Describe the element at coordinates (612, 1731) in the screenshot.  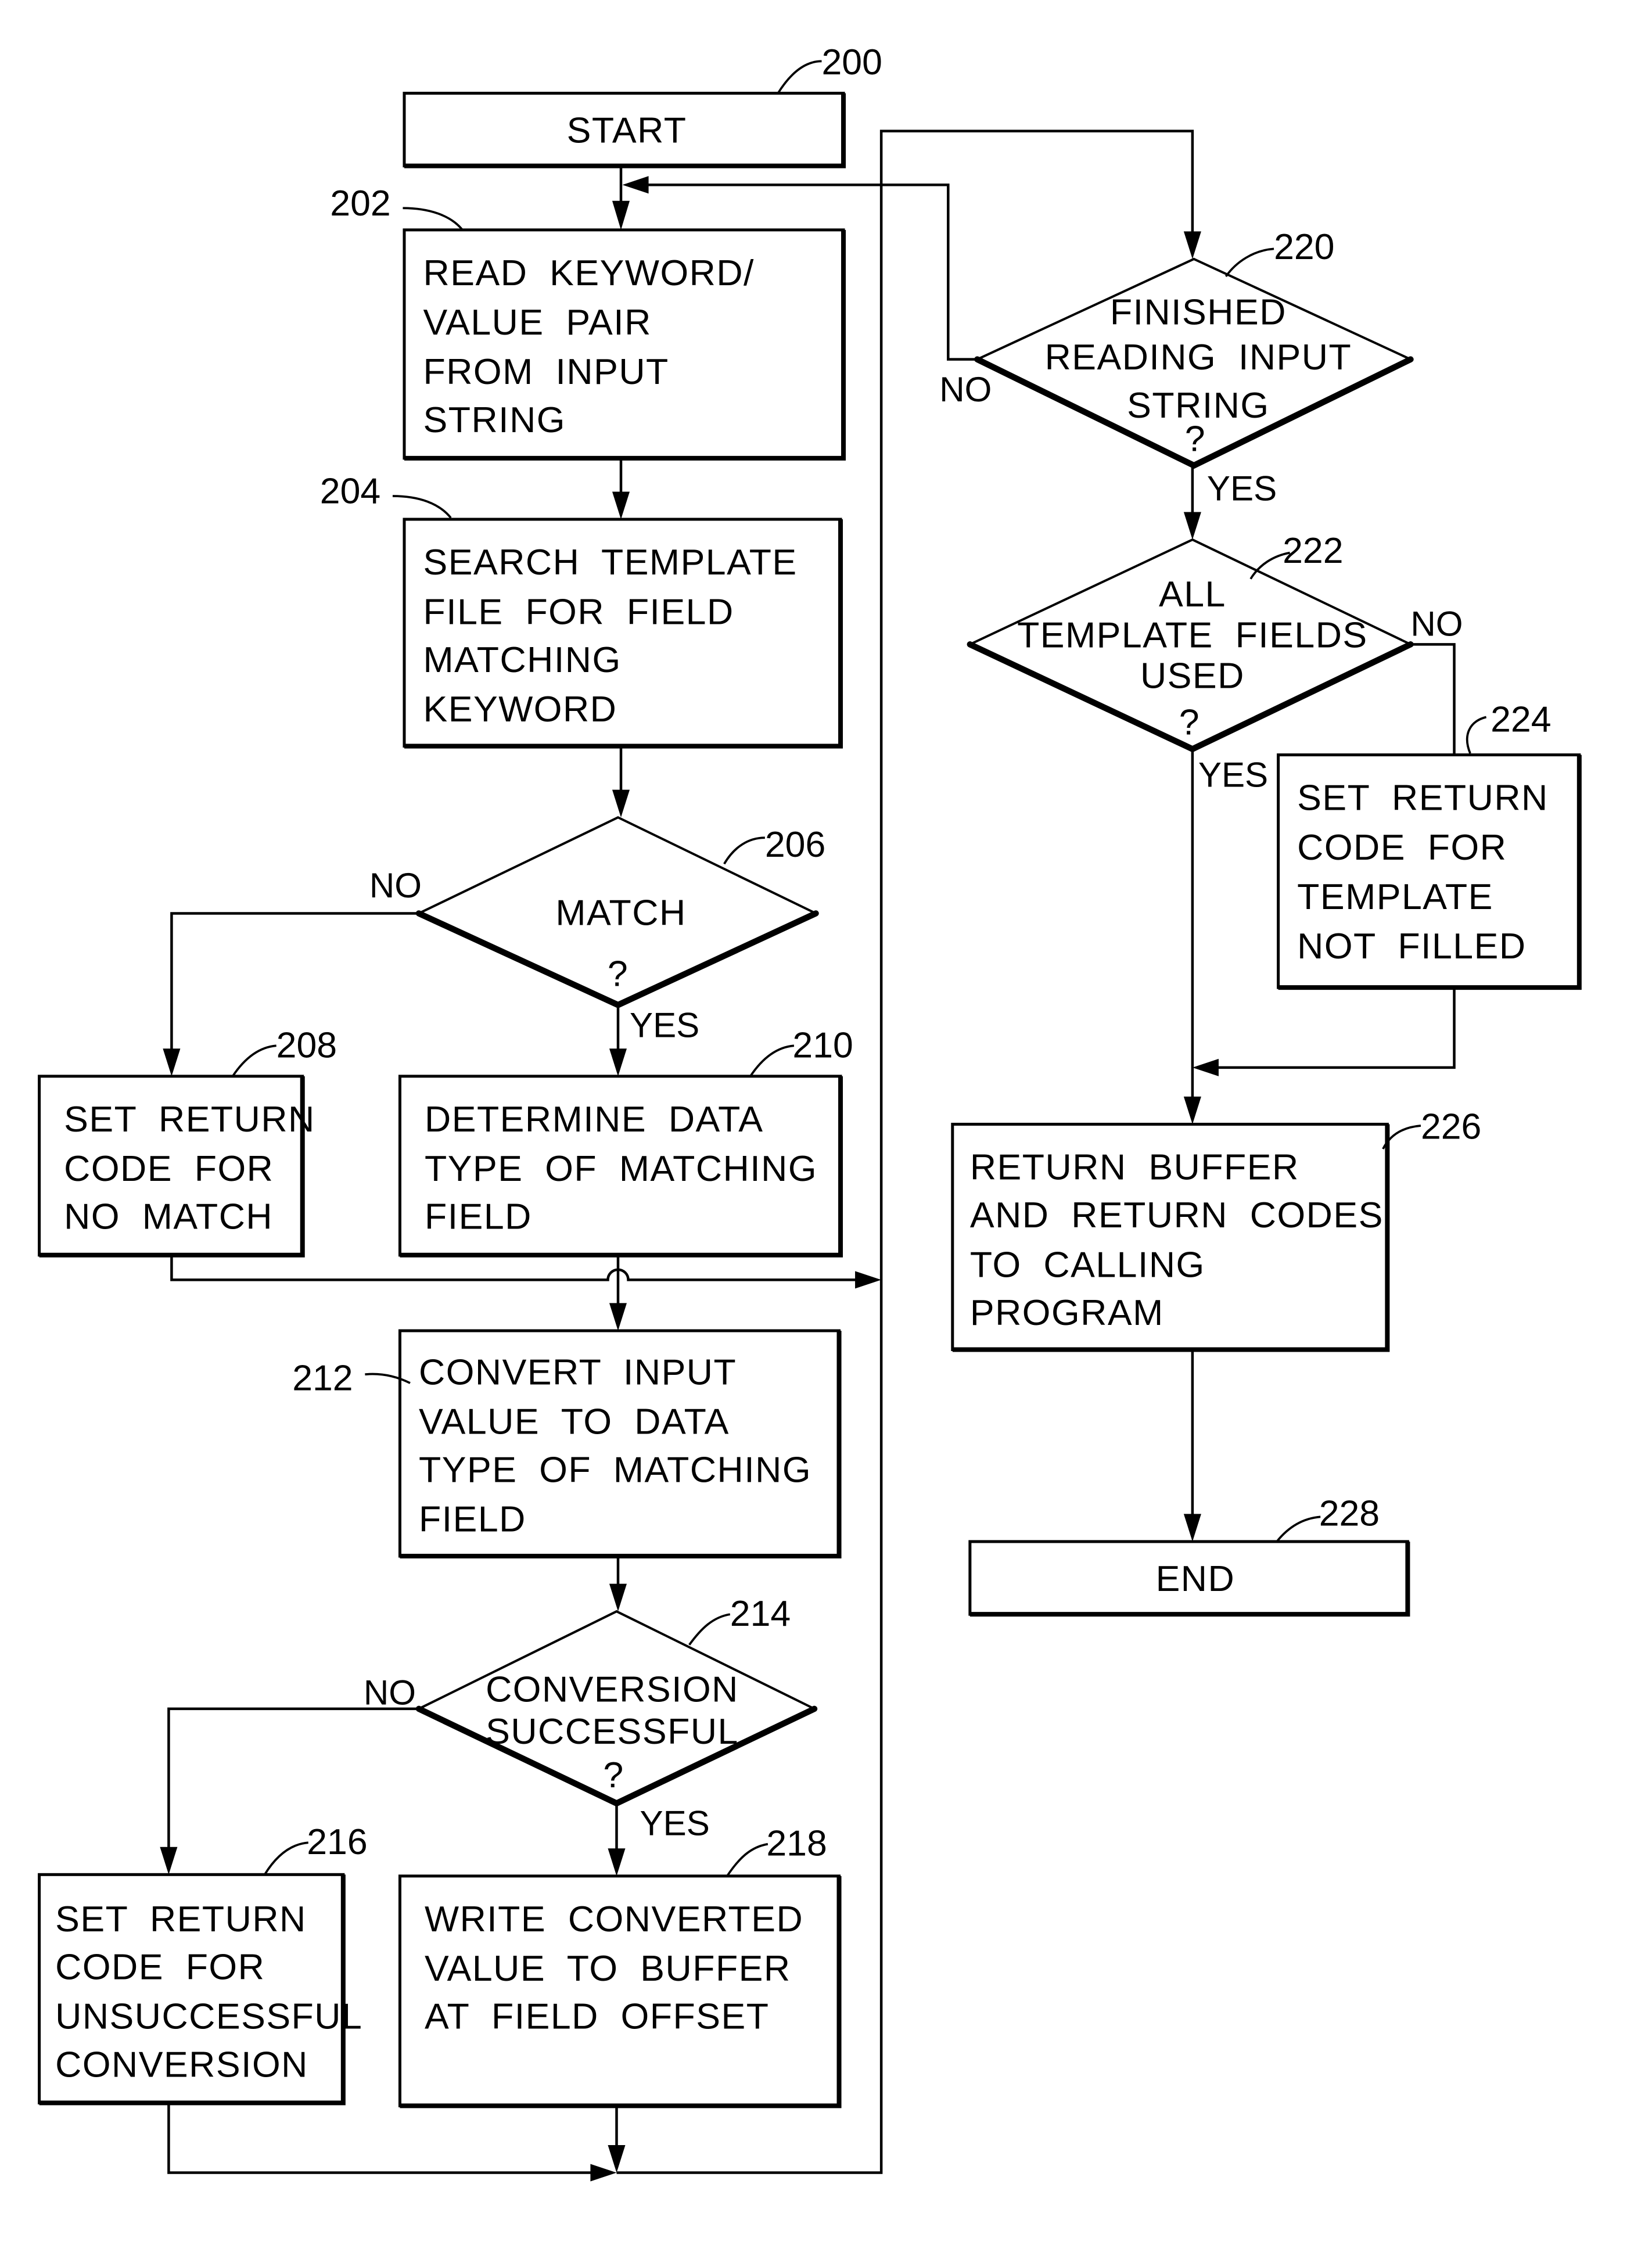
I see `node-convok-line: SUCCESSFUL` at that location.